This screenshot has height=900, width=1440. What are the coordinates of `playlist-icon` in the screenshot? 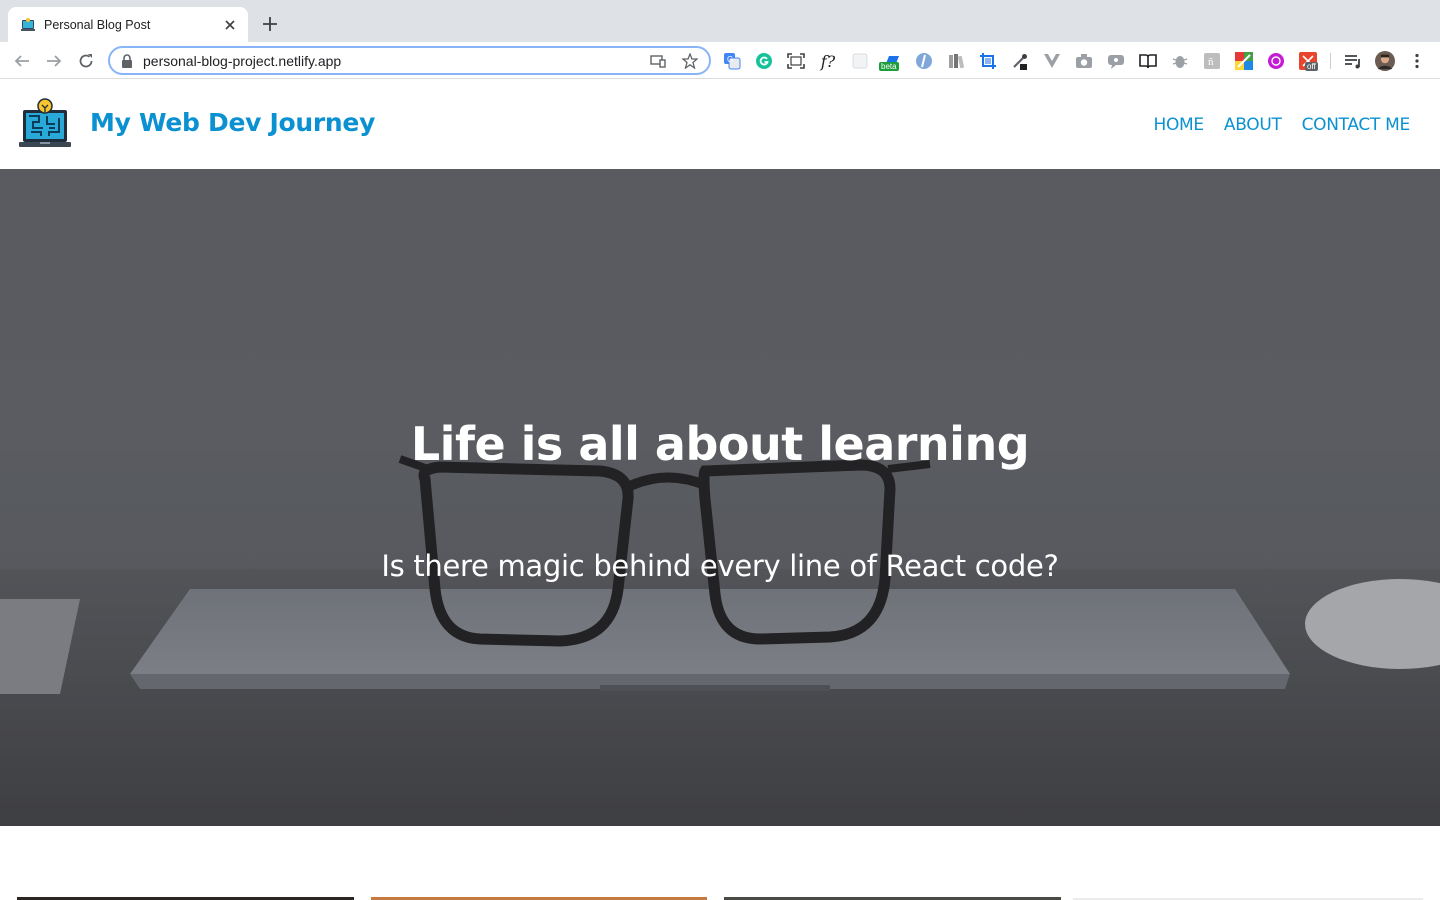 It's located at (1353, 61).